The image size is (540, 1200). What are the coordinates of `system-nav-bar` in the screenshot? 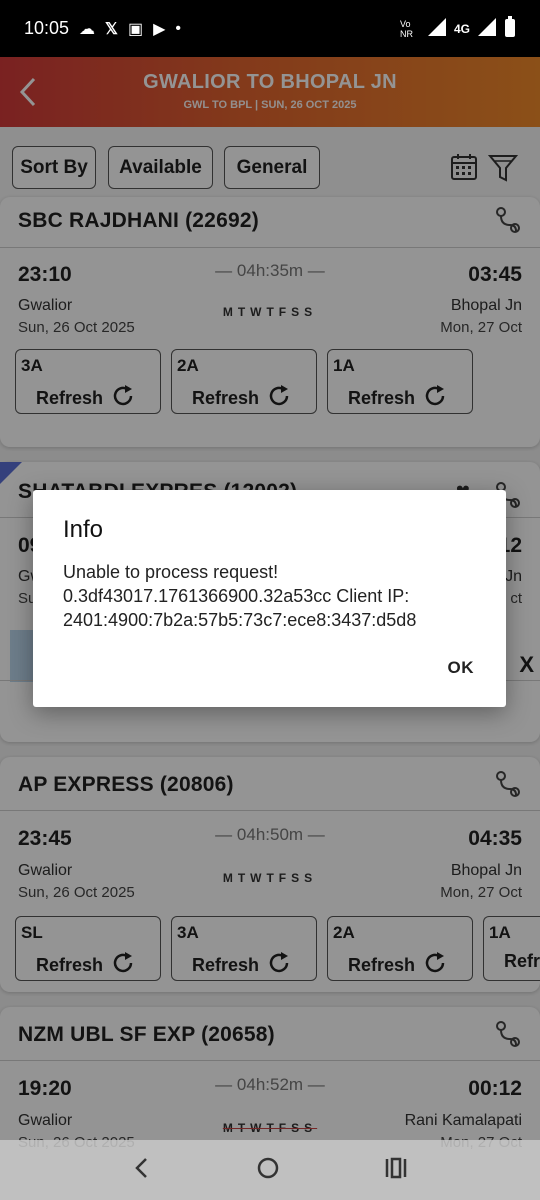 It's located at (270, 1170).